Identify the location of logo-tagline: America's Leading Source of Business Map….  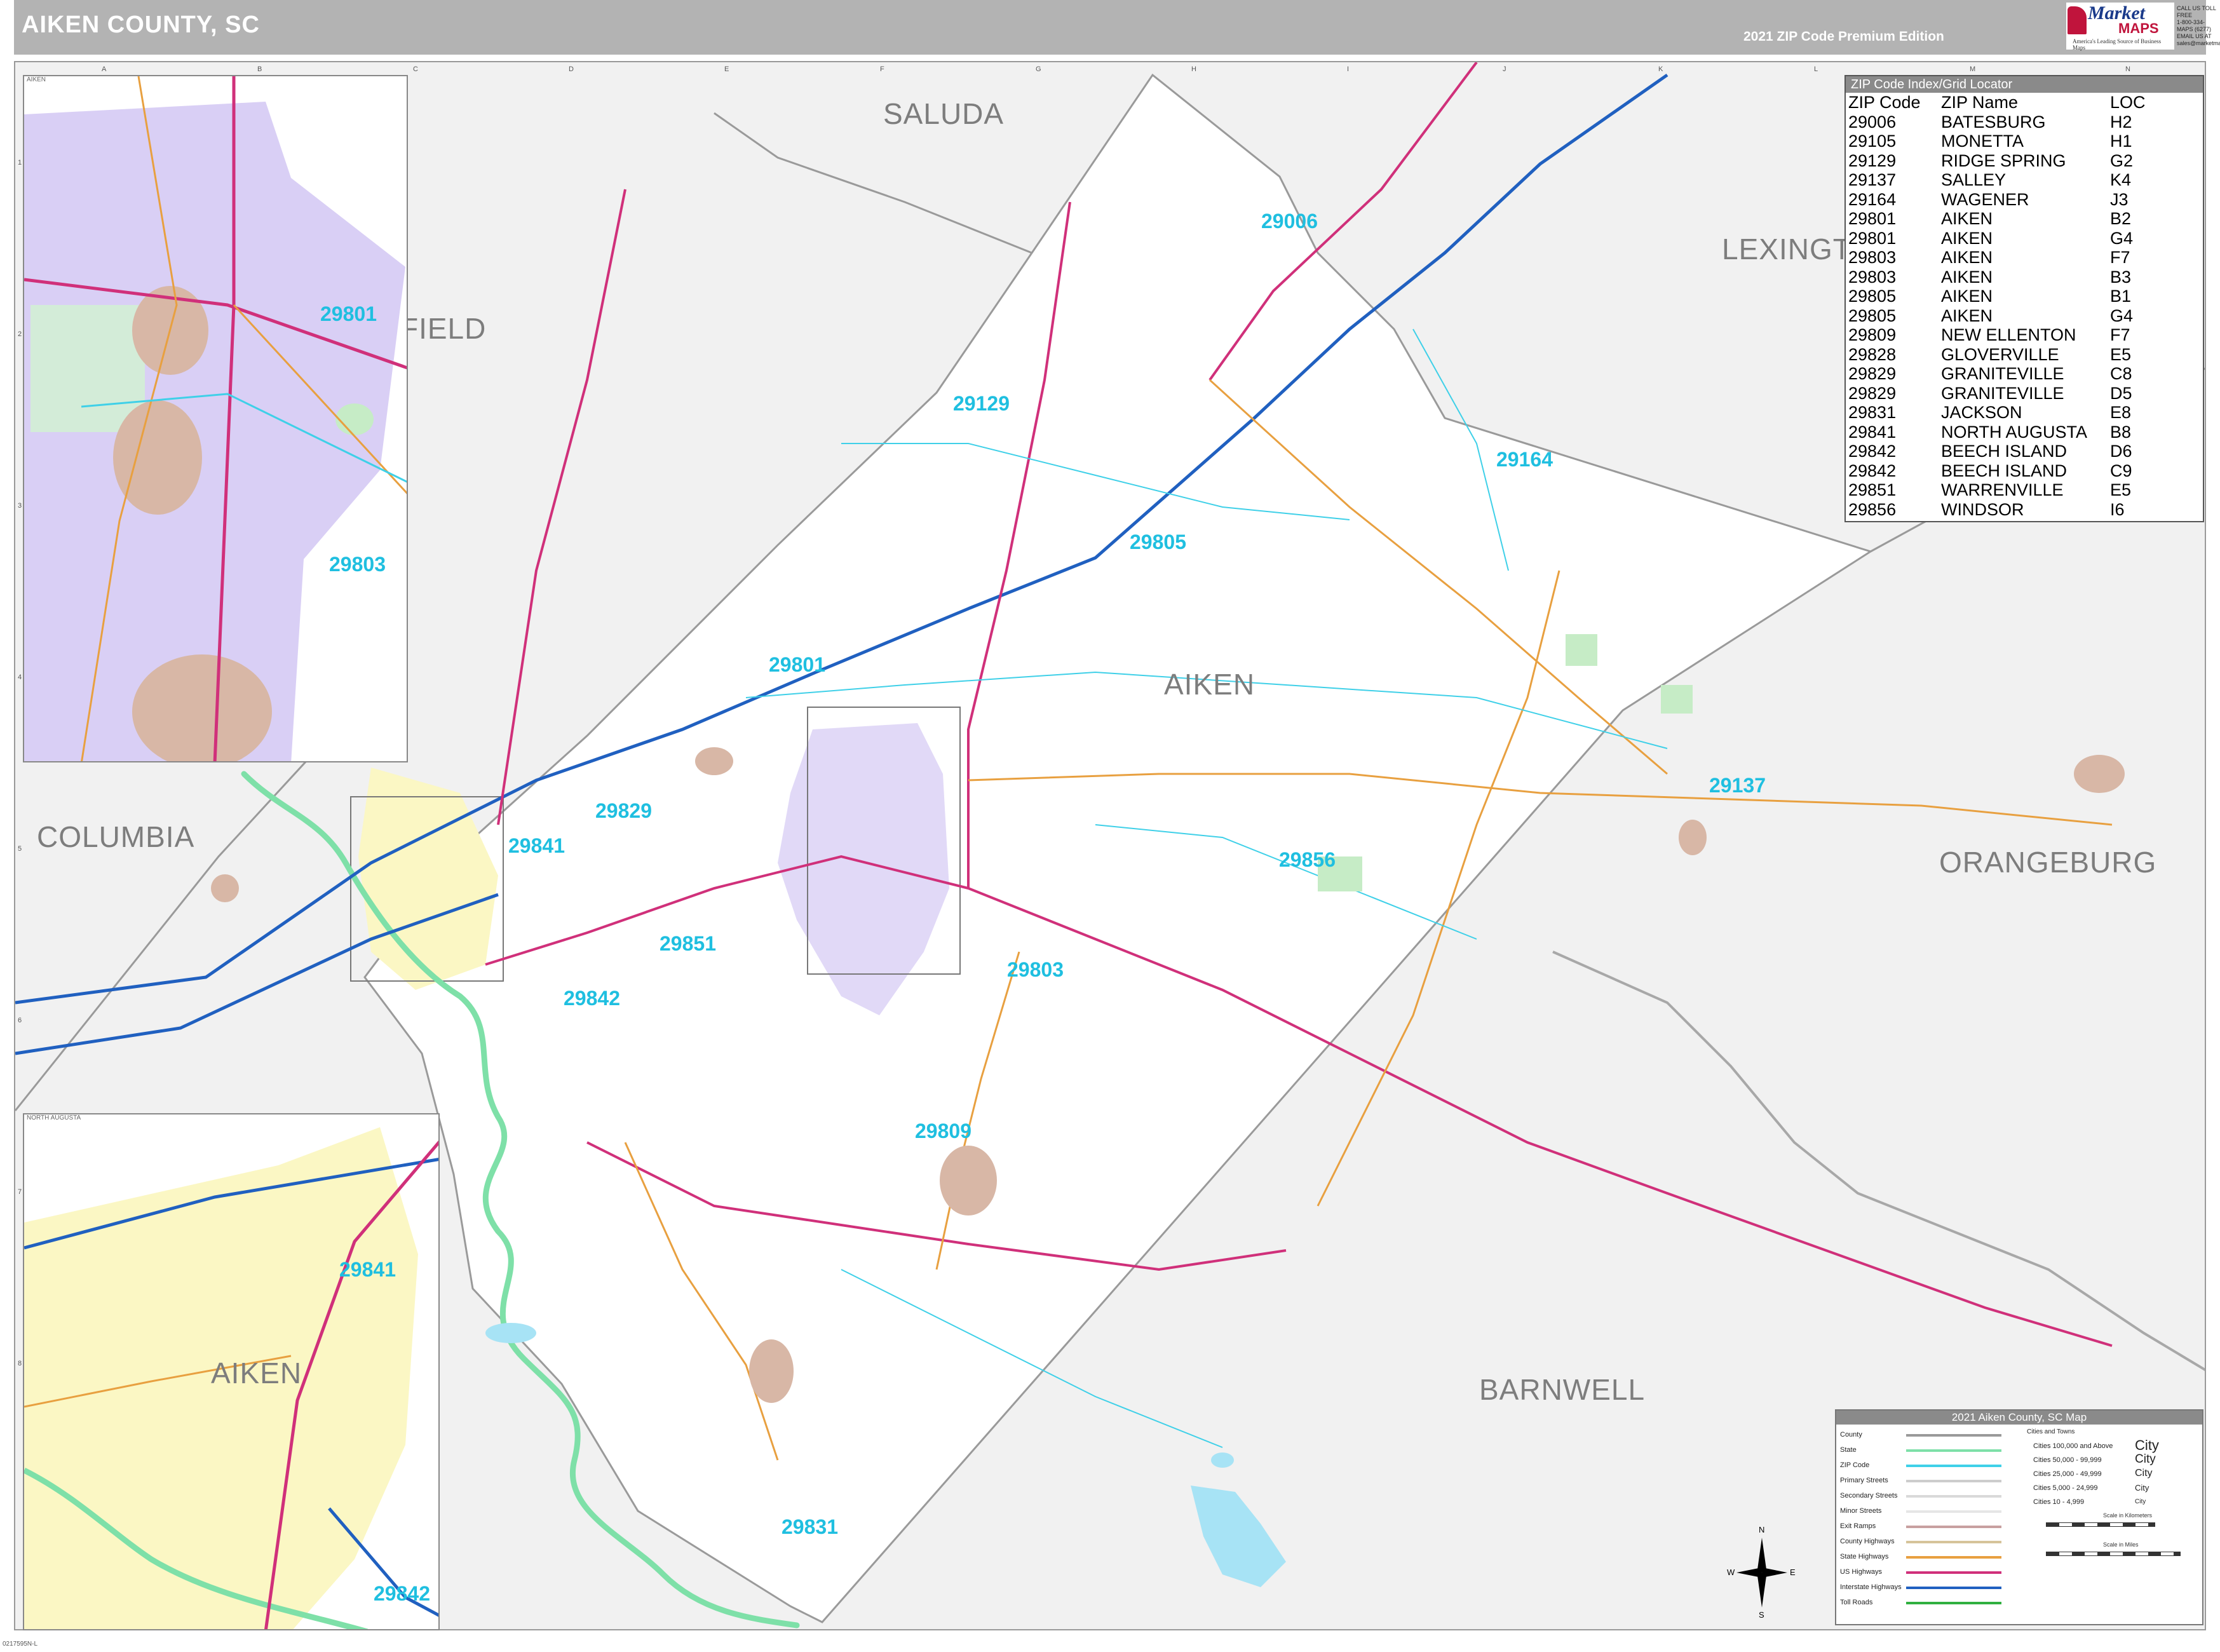
(2117, 45).